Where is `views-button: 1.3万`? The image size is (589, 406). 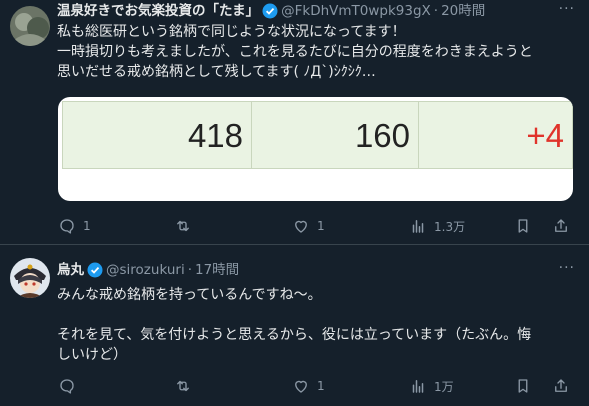
views-button: 1.3万 is located at coordinates (437, 226).